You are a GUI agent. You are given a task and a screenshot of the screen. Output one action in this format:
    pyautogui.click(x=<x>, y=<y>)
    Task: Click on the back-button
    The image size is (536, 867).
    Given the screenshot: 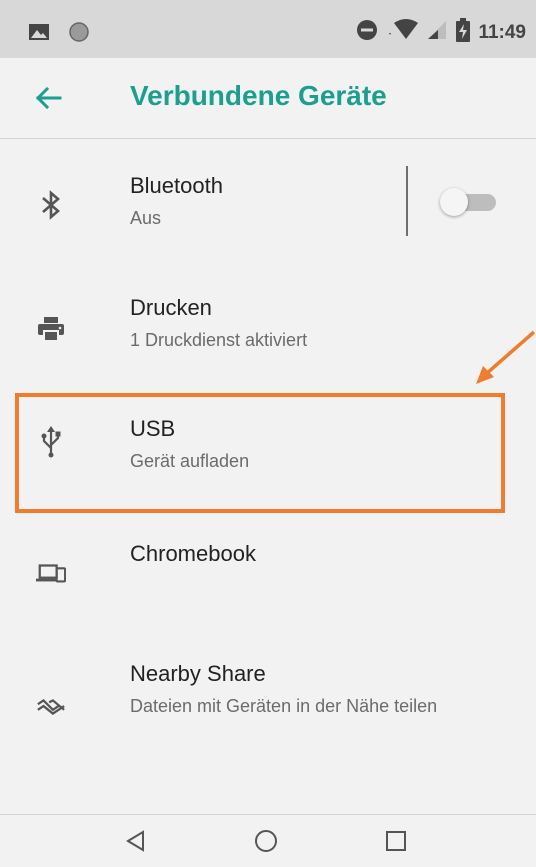 What is the action you would take?
    pyautogui.click(x=52, y=98)
    